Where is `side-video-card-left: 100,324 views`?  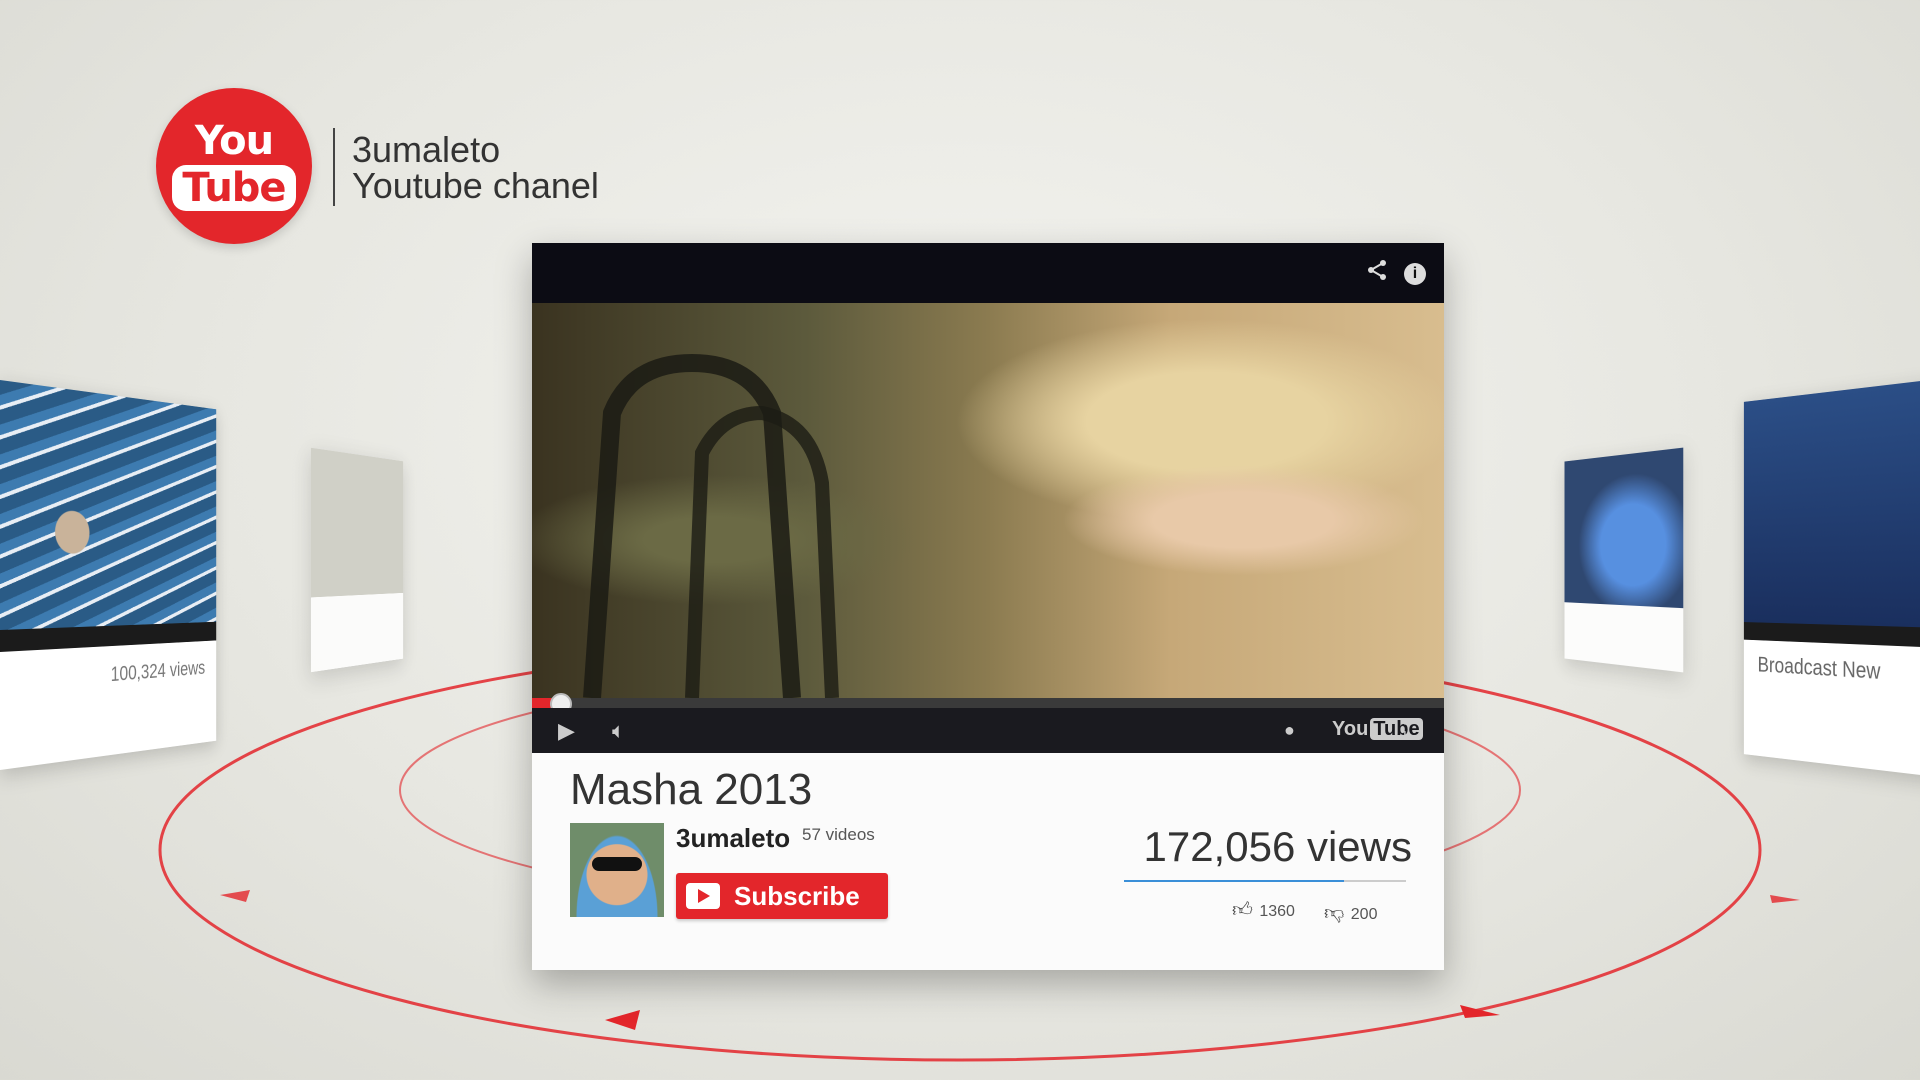 side-video-card-left: 100,324 views is located at coordinates (108, 575).